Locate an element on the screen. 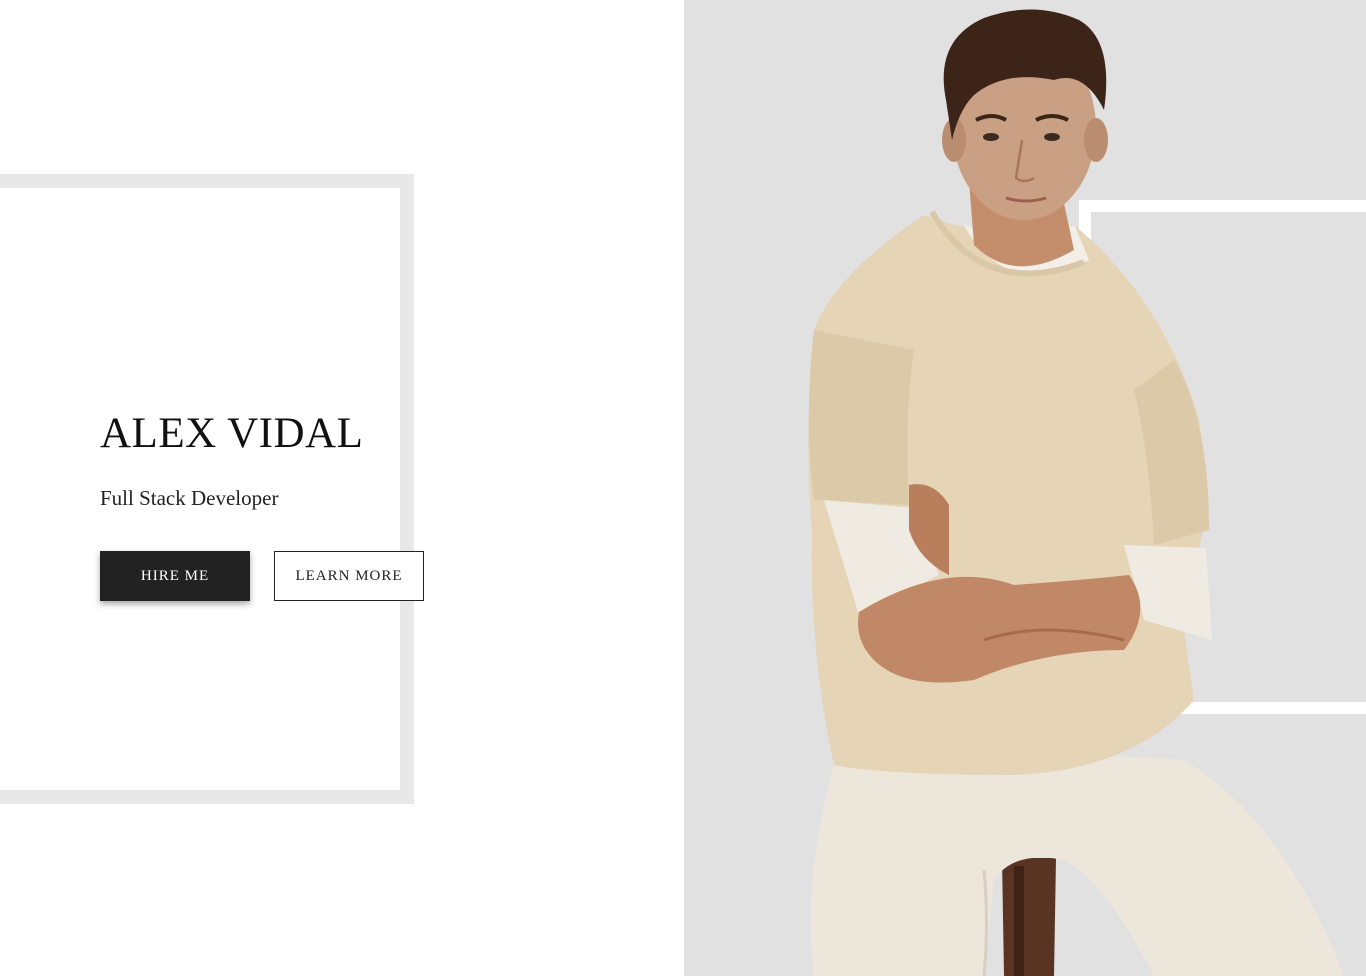 This screenshot has height=976, width=1366. hero-text: ALEX VIDAL Full Stack Developer is located at coordinates (231, 459).